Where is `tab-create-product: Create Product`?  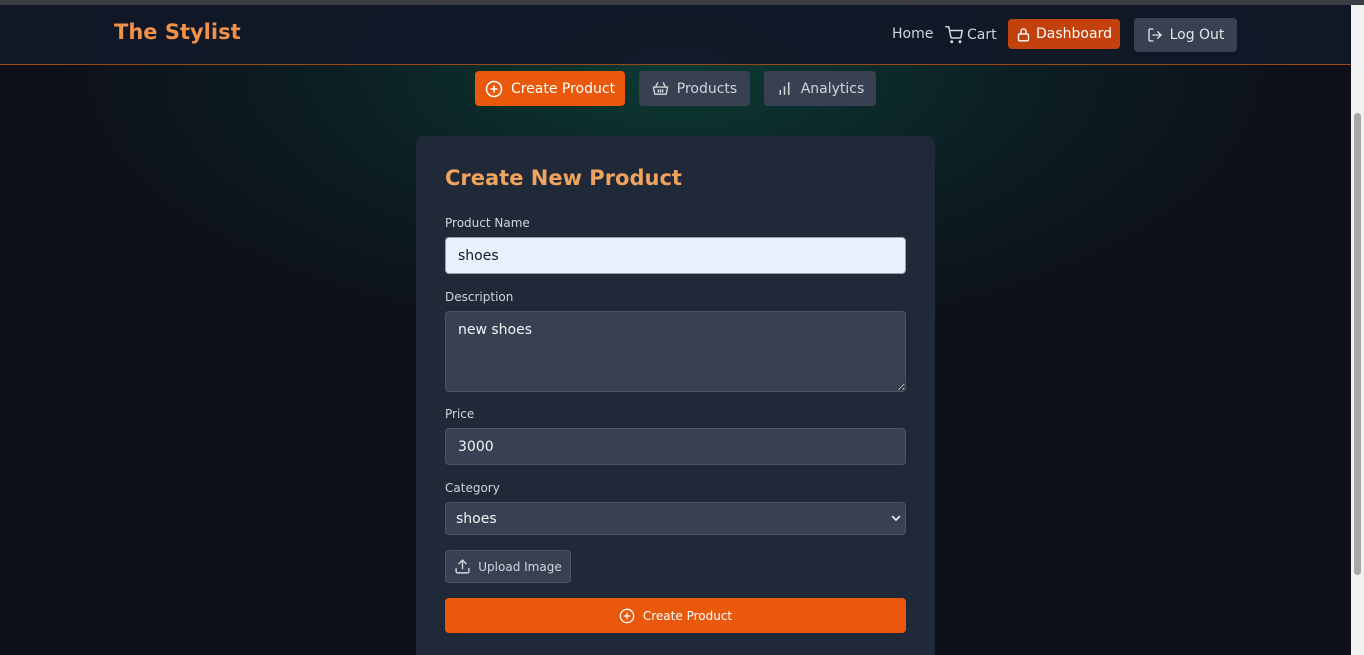 tab-create-product: Create Product is located at coordinates (550, 88).